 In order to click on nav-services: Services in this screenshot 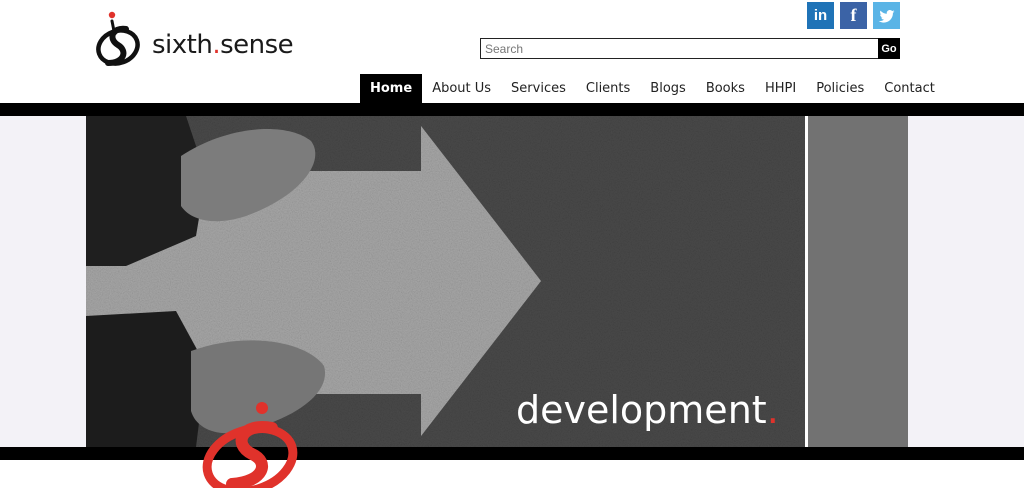, I will do `click(538, 88)`.